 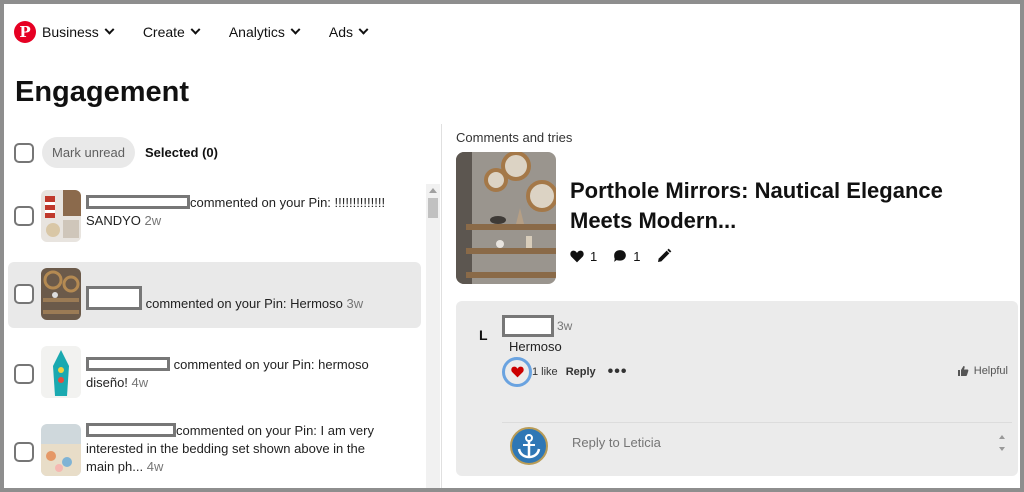 I want to click on selected-count: Selected (0), so click(x=181, y=152).